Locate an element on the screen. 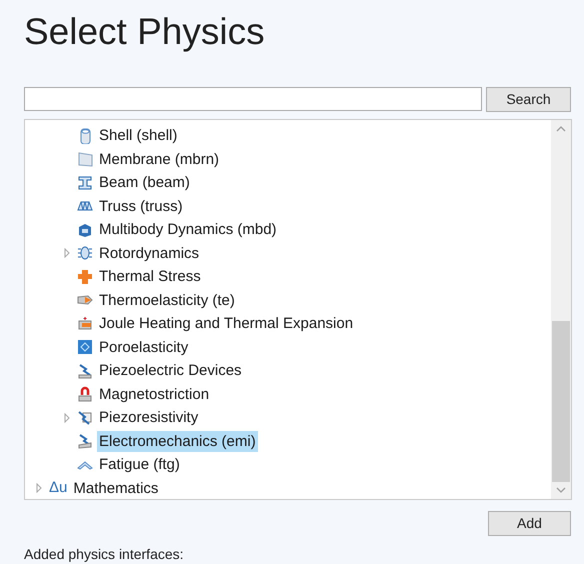 Image resolution: width=584 pixels, height=564 pixels. tree-item: Multibody Dynamics (mbd) is located at coordinates (188, 229).